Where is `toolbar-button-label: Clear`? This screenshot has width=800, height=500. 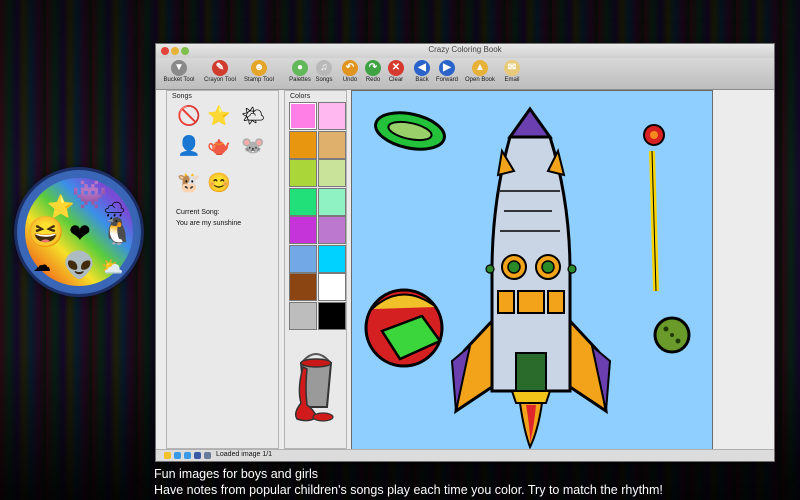
toolbar-button-label: Clear is located at coordinates (396, 80).